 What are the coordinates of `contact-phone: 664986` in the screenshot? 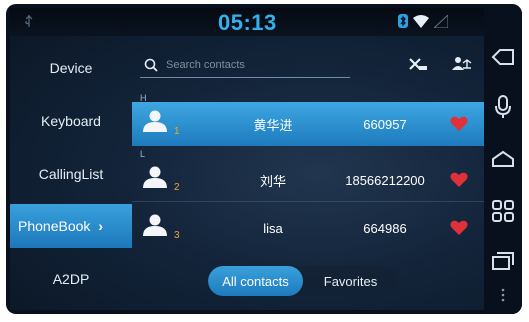 It's located at (385, 228).